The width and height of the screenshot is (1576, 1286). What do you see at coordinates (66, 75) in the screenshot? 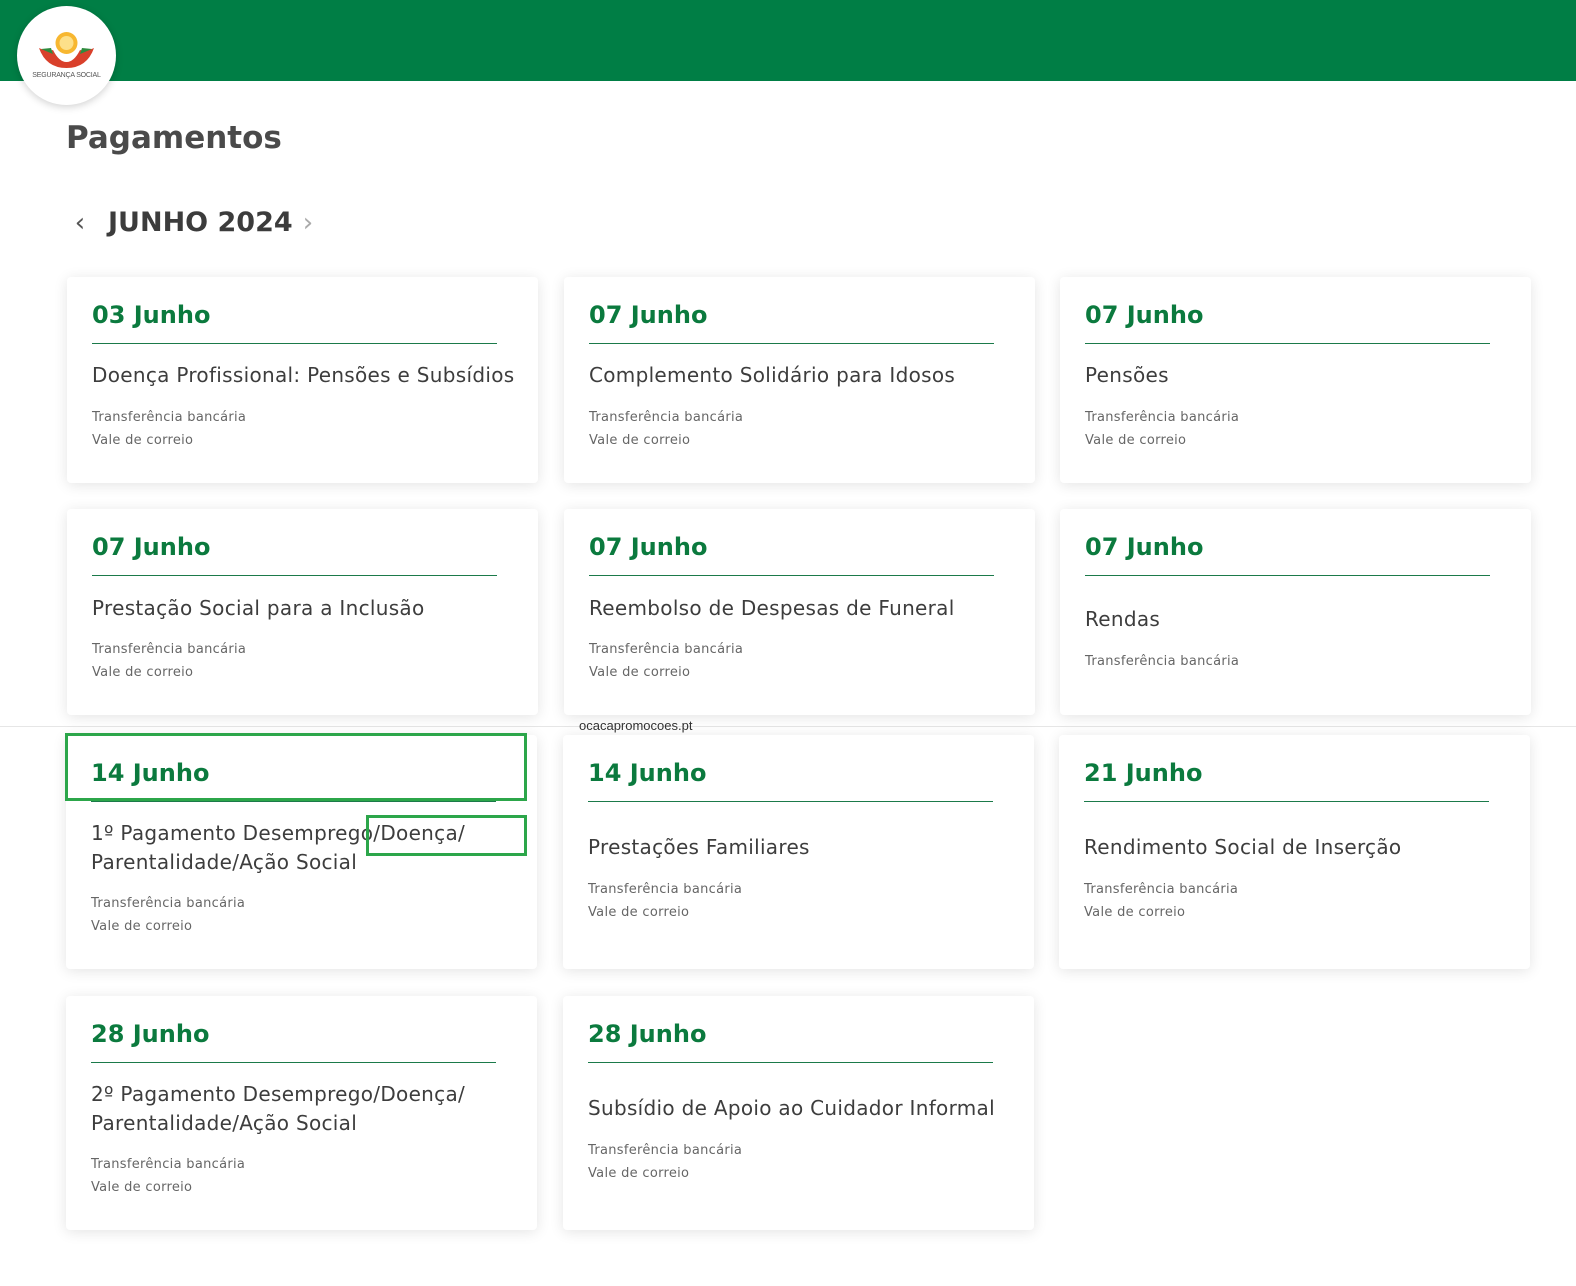
I see `logo-text: SEGURANÇA SOCIAL` at bounding box center [66, 75].